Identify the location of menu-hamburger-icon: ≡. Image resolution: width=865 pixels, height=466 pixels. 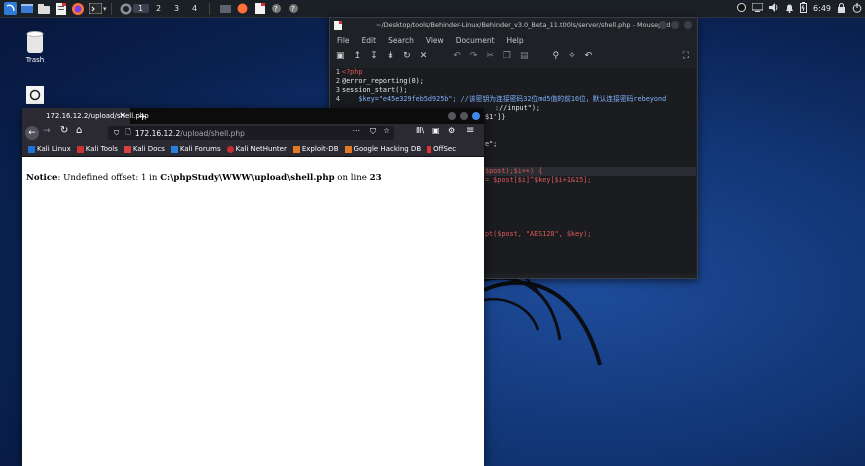
(470, 130).